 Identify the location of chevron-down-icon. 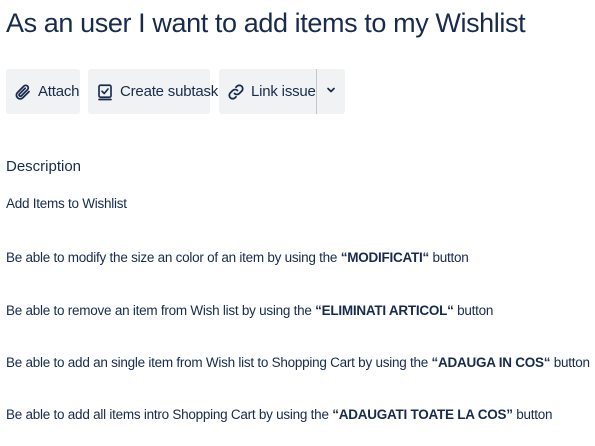
(331, 91).